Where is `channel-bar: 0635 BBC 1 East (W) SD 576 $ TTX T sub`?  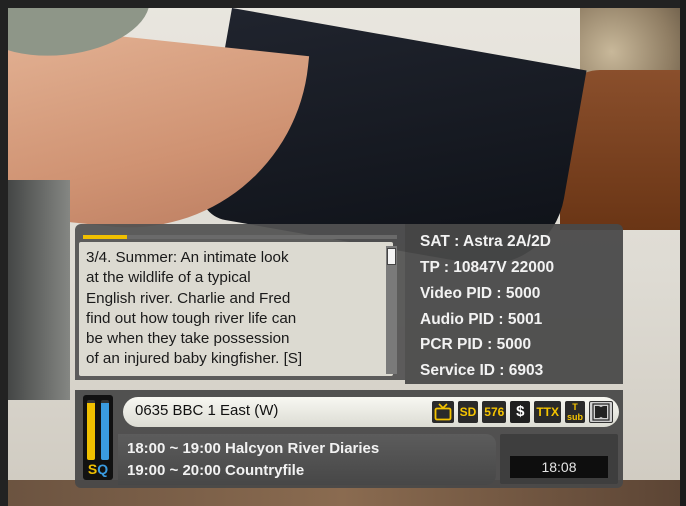 channel-bar: 0635 BBC 1 East (W) SD 576 $ TTX T sub is located at coordinates (371, 412).